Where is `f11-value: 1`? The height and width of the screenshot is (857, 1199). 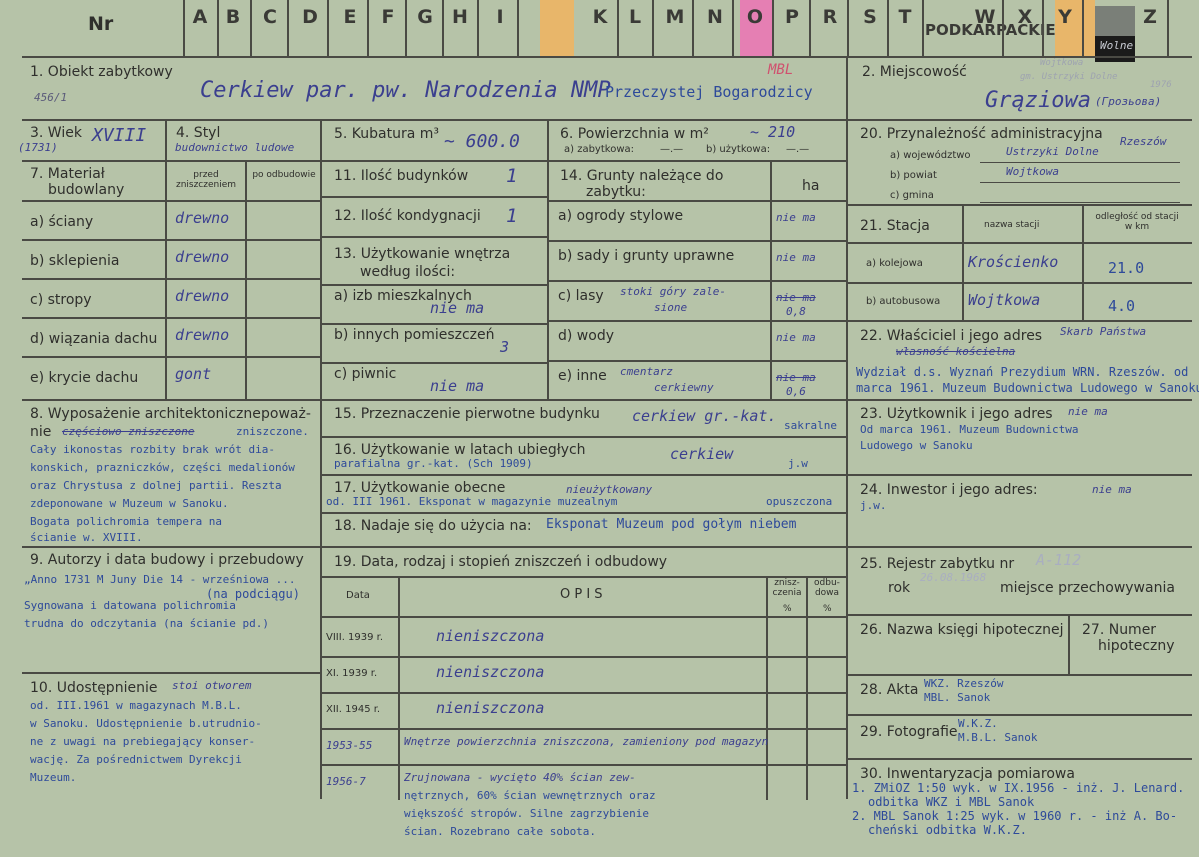
f11-value: 1 is located at coordinates (511, 176).